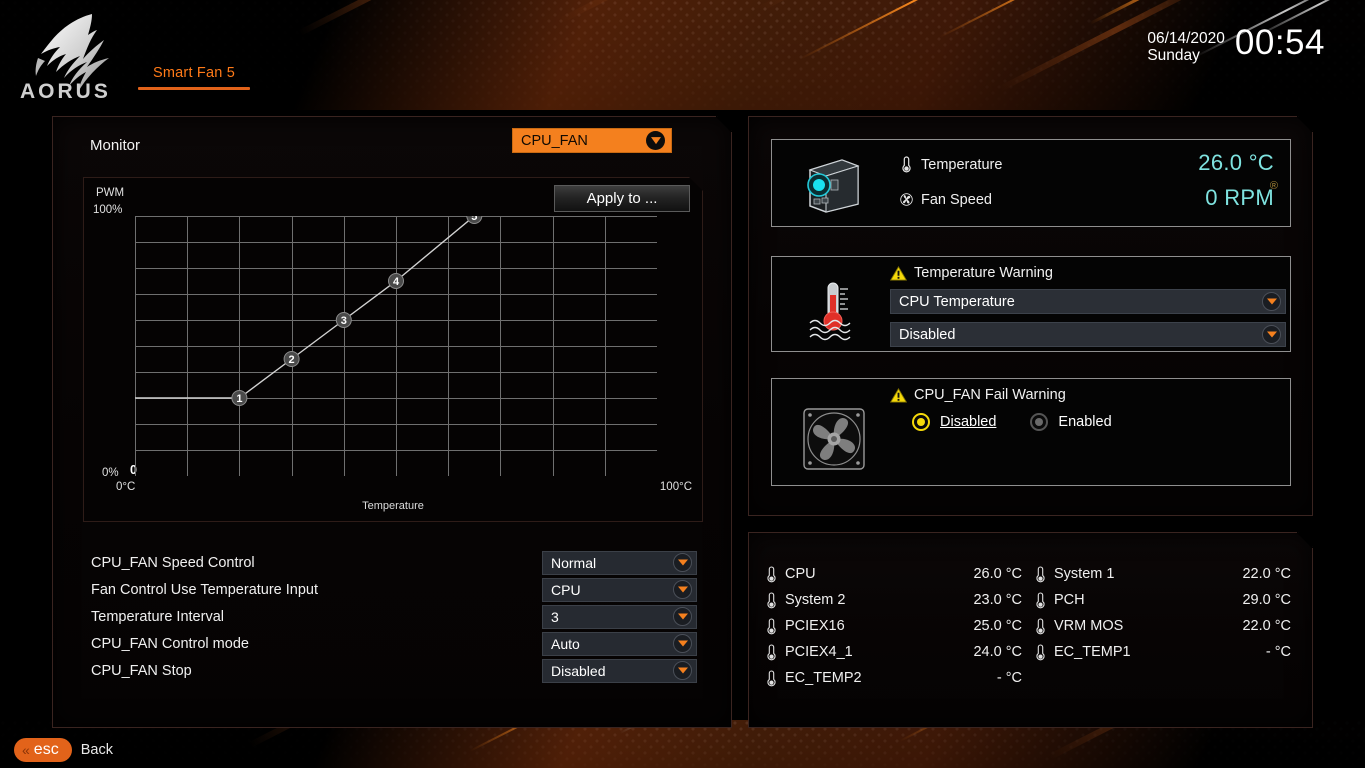 Image resolution: width=1365 pixels, height=768 pixels. What do you see at coordinates (65, 91) in the screenshot?
I see `svg-text: AORUS` at bounding box center [65, 91].